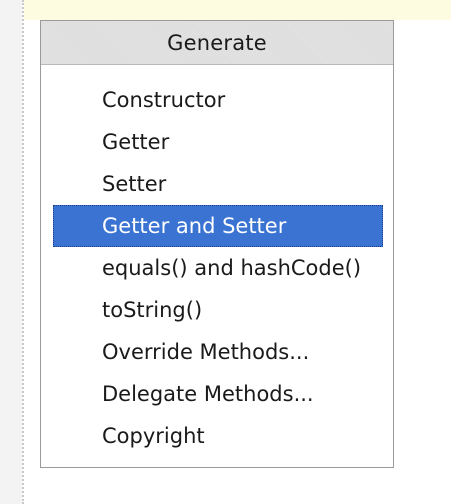 This screenshot has width=451, height=504. I want to click on menu-item-equals-hashcode: equals() and hashCode(), so click(217, 268).